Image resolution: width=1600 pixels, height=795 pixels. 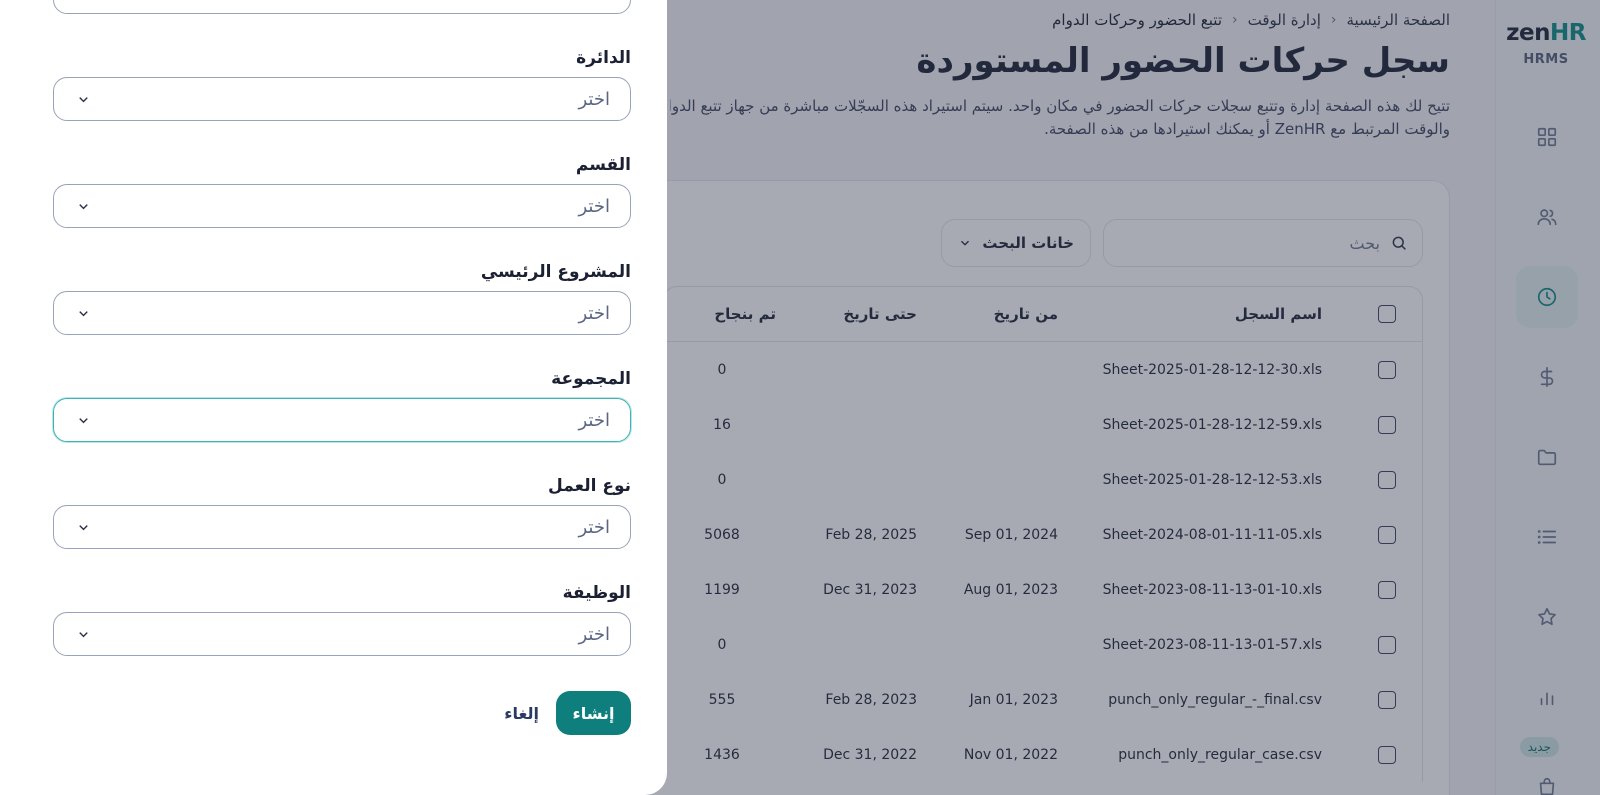 I want to click on field-label: الوظيفة, so click(x=596, y=593).